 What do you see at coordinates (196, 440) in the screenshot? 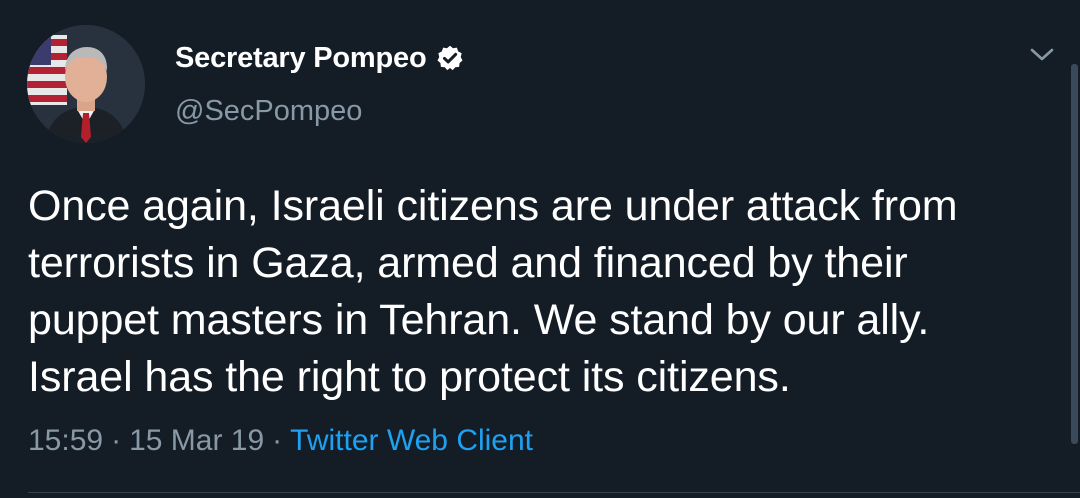
I see `tweet-date: 15 Mar 19` at bounding box center [196, 440].